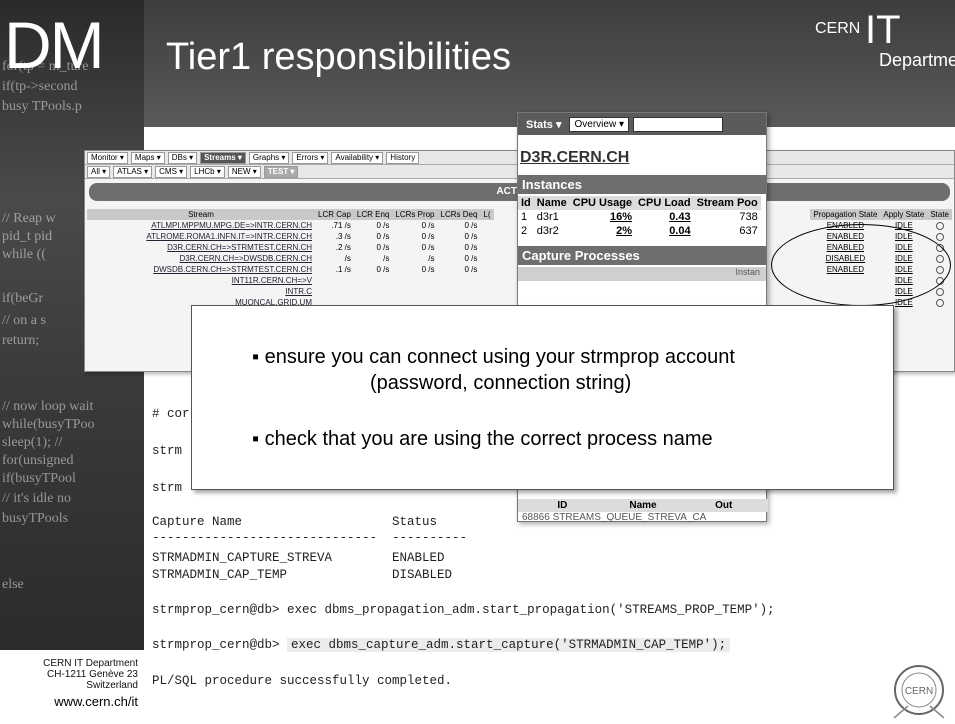 Image resolution: width=955 pixels, height=724 pixels. I want to click on menu-item: Errors ▾, so click(310, 157).